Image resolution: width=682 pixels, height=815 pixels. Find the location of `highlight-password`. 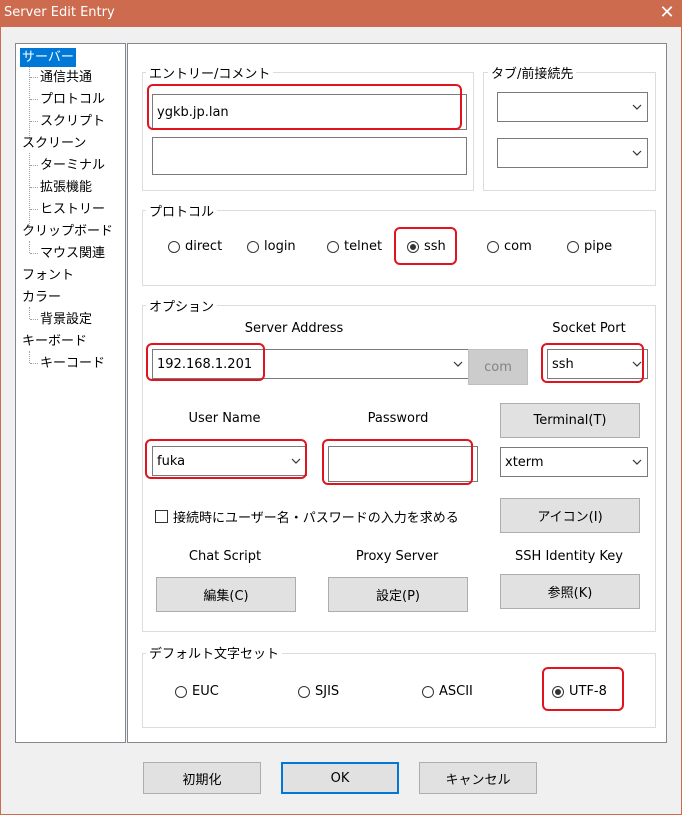

highlight-password is located at coordinates (397, 462).